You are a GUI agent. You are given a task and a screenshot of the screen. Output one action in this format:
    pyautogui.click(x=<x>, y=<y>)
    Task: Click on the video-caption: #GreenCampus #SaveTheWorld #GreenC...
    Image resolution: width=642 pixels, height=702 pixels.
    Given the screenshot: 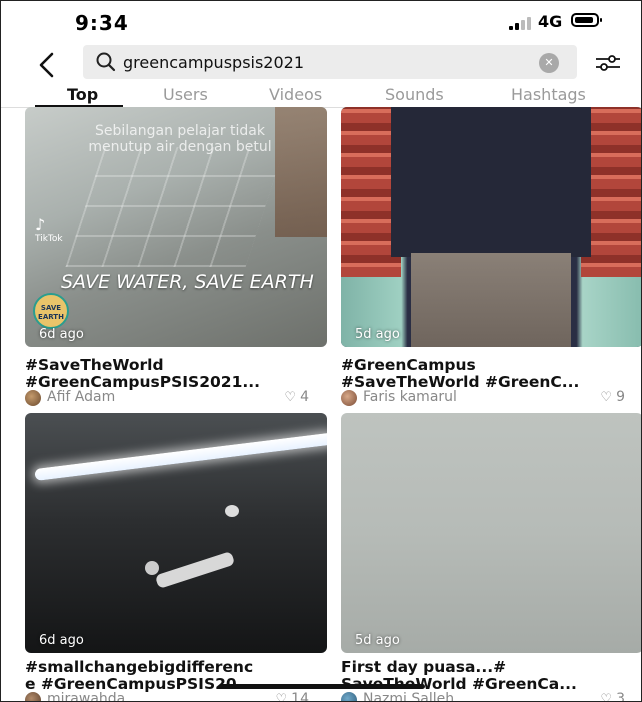 What is the action you would take?
    pyautogui.click(x=491, y=374)
    